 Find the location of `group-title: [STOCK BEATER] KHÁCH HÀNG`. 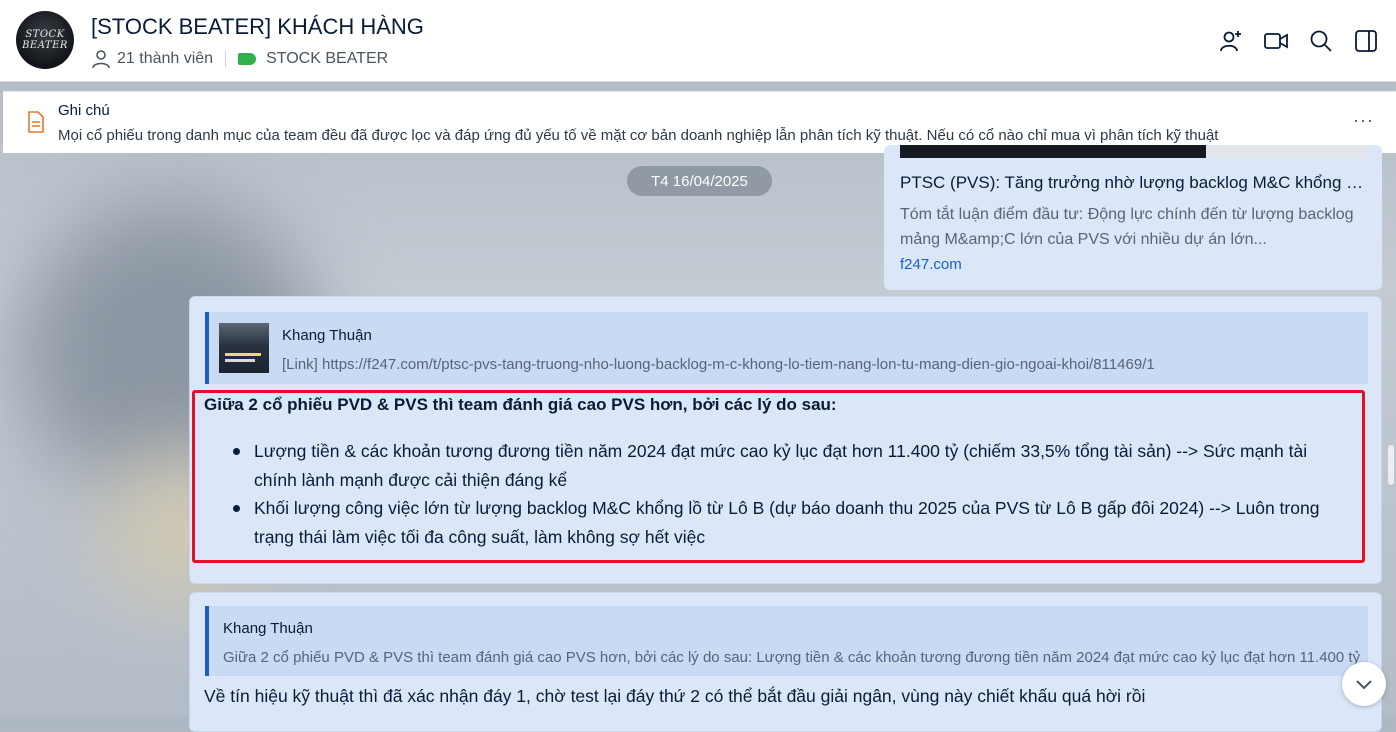

group-title: [STOCK BEATER] KHÁCH HÀNG is located at coordinates (257, 27).